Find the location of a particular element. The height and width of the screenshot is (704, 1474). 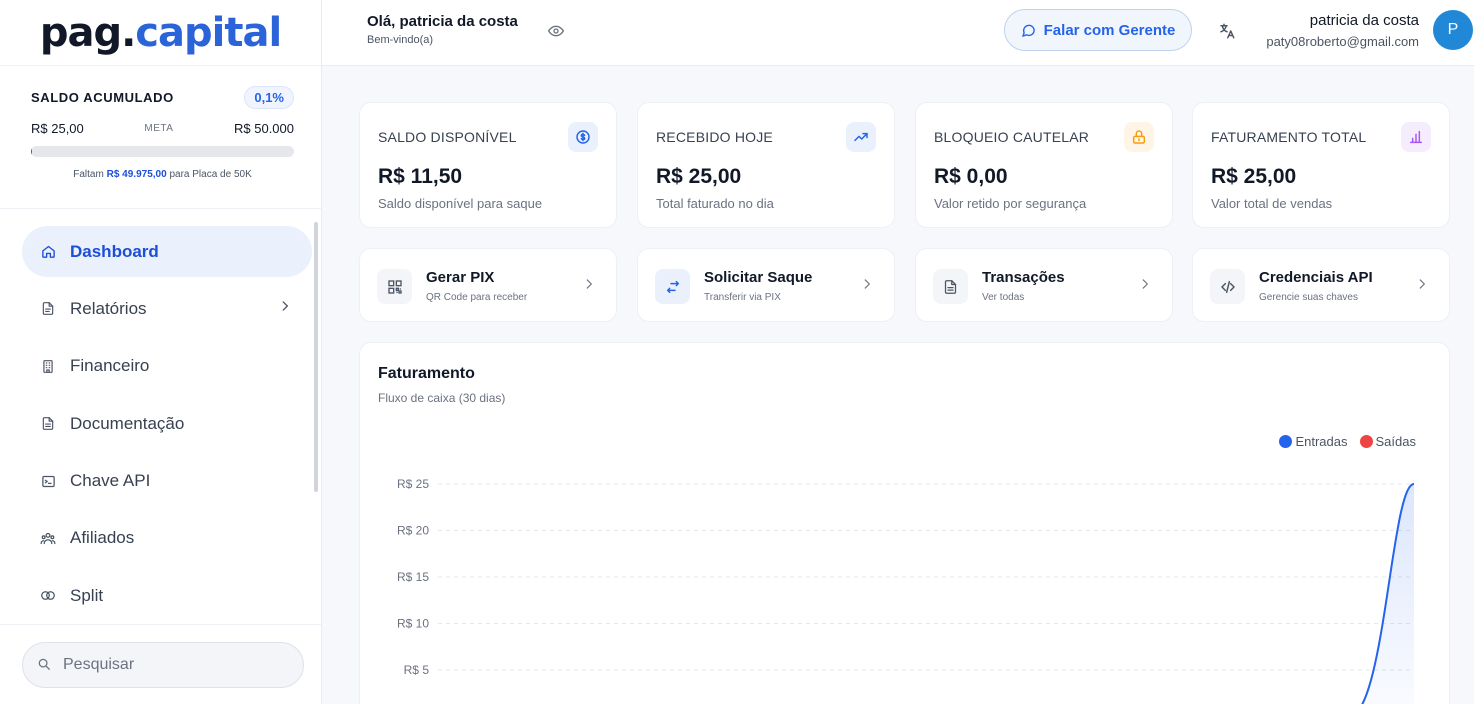

sidebar-scrollbar-thumb is located at coordinates (316, 357).